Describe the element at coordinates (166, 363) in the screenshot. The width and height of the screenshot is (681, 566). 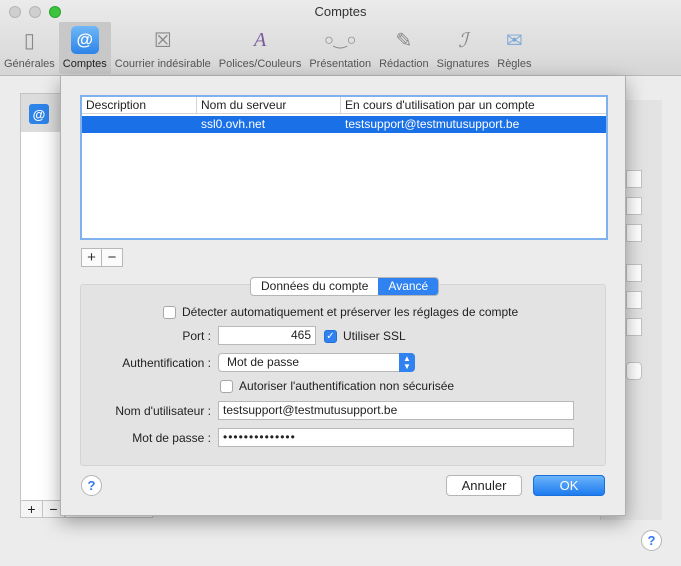
I see `auth-label: Authentification :` at that location.